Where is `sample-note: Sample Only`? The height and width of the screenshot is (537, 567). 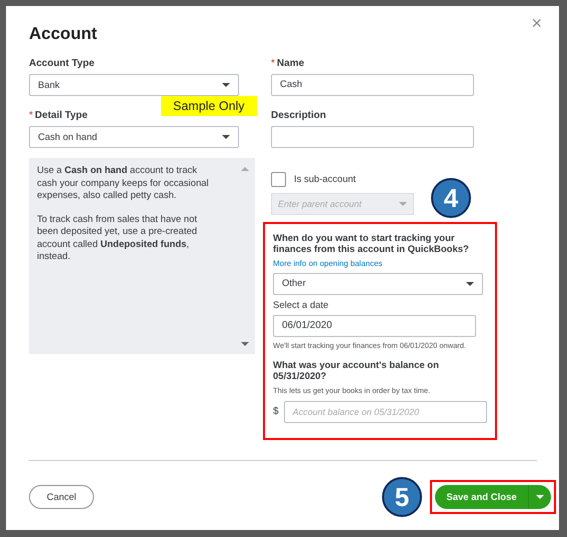
sample-note: Sample Only is located at coordinates (209, 106).